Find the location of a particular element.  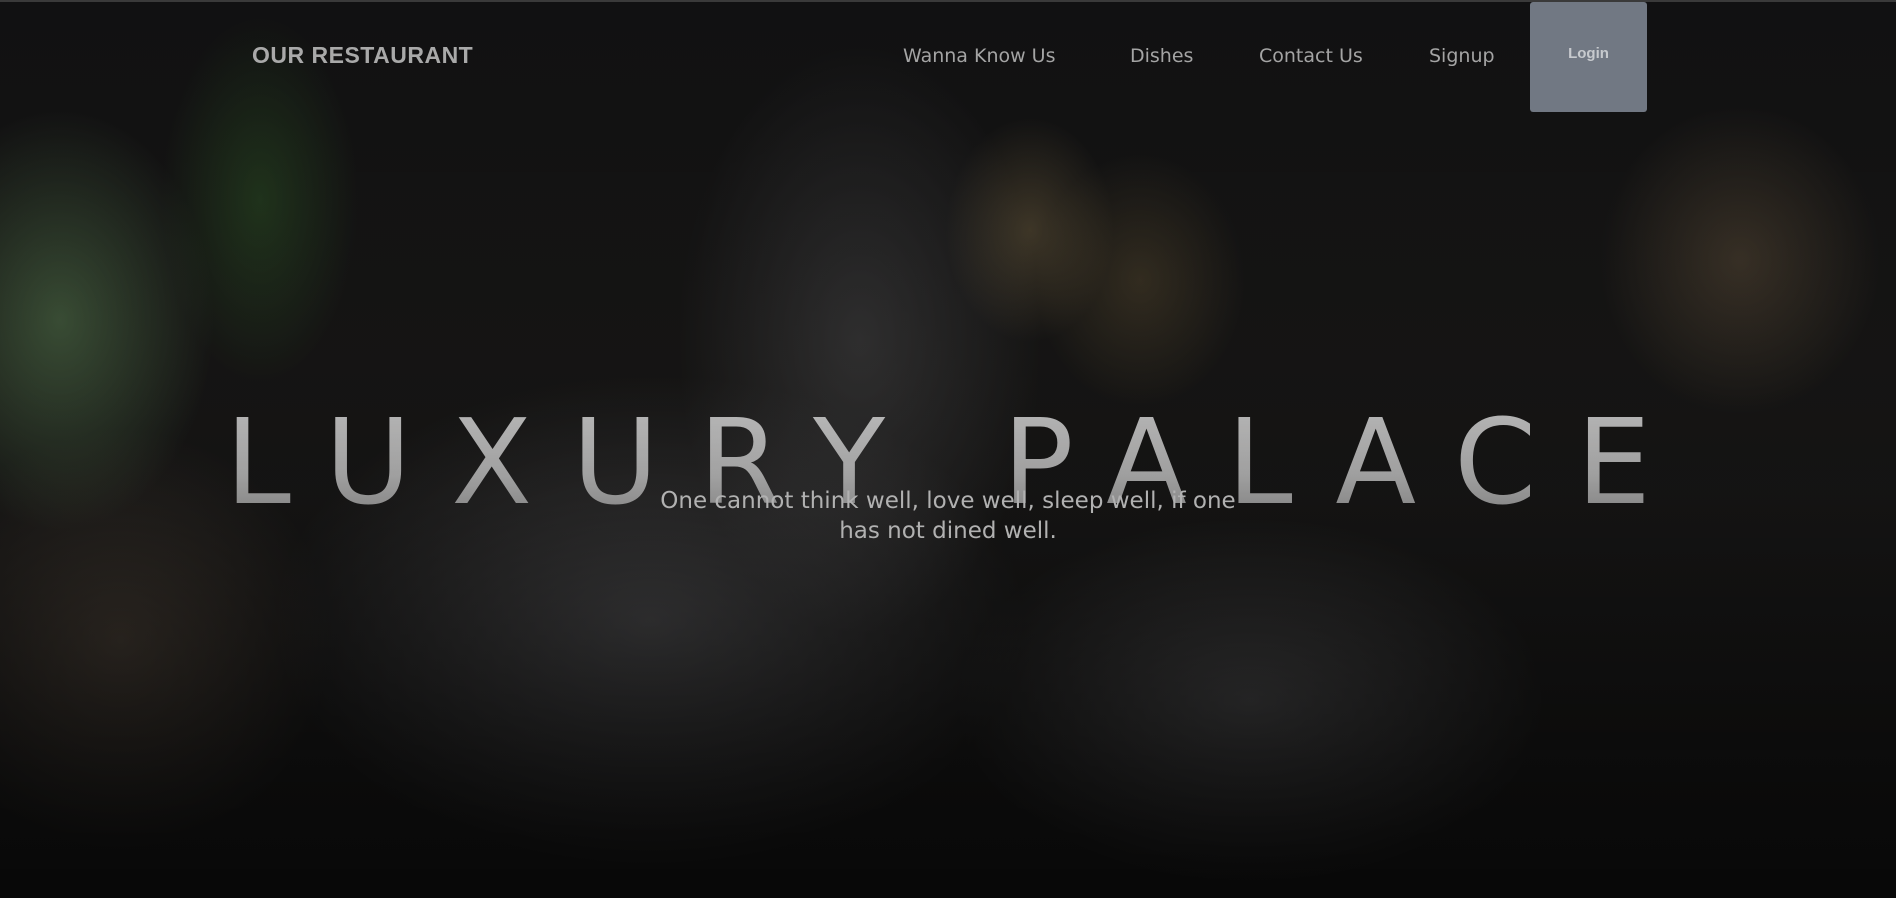

nav-link-dishes: Dishes is located at coordinates (1161, 56).